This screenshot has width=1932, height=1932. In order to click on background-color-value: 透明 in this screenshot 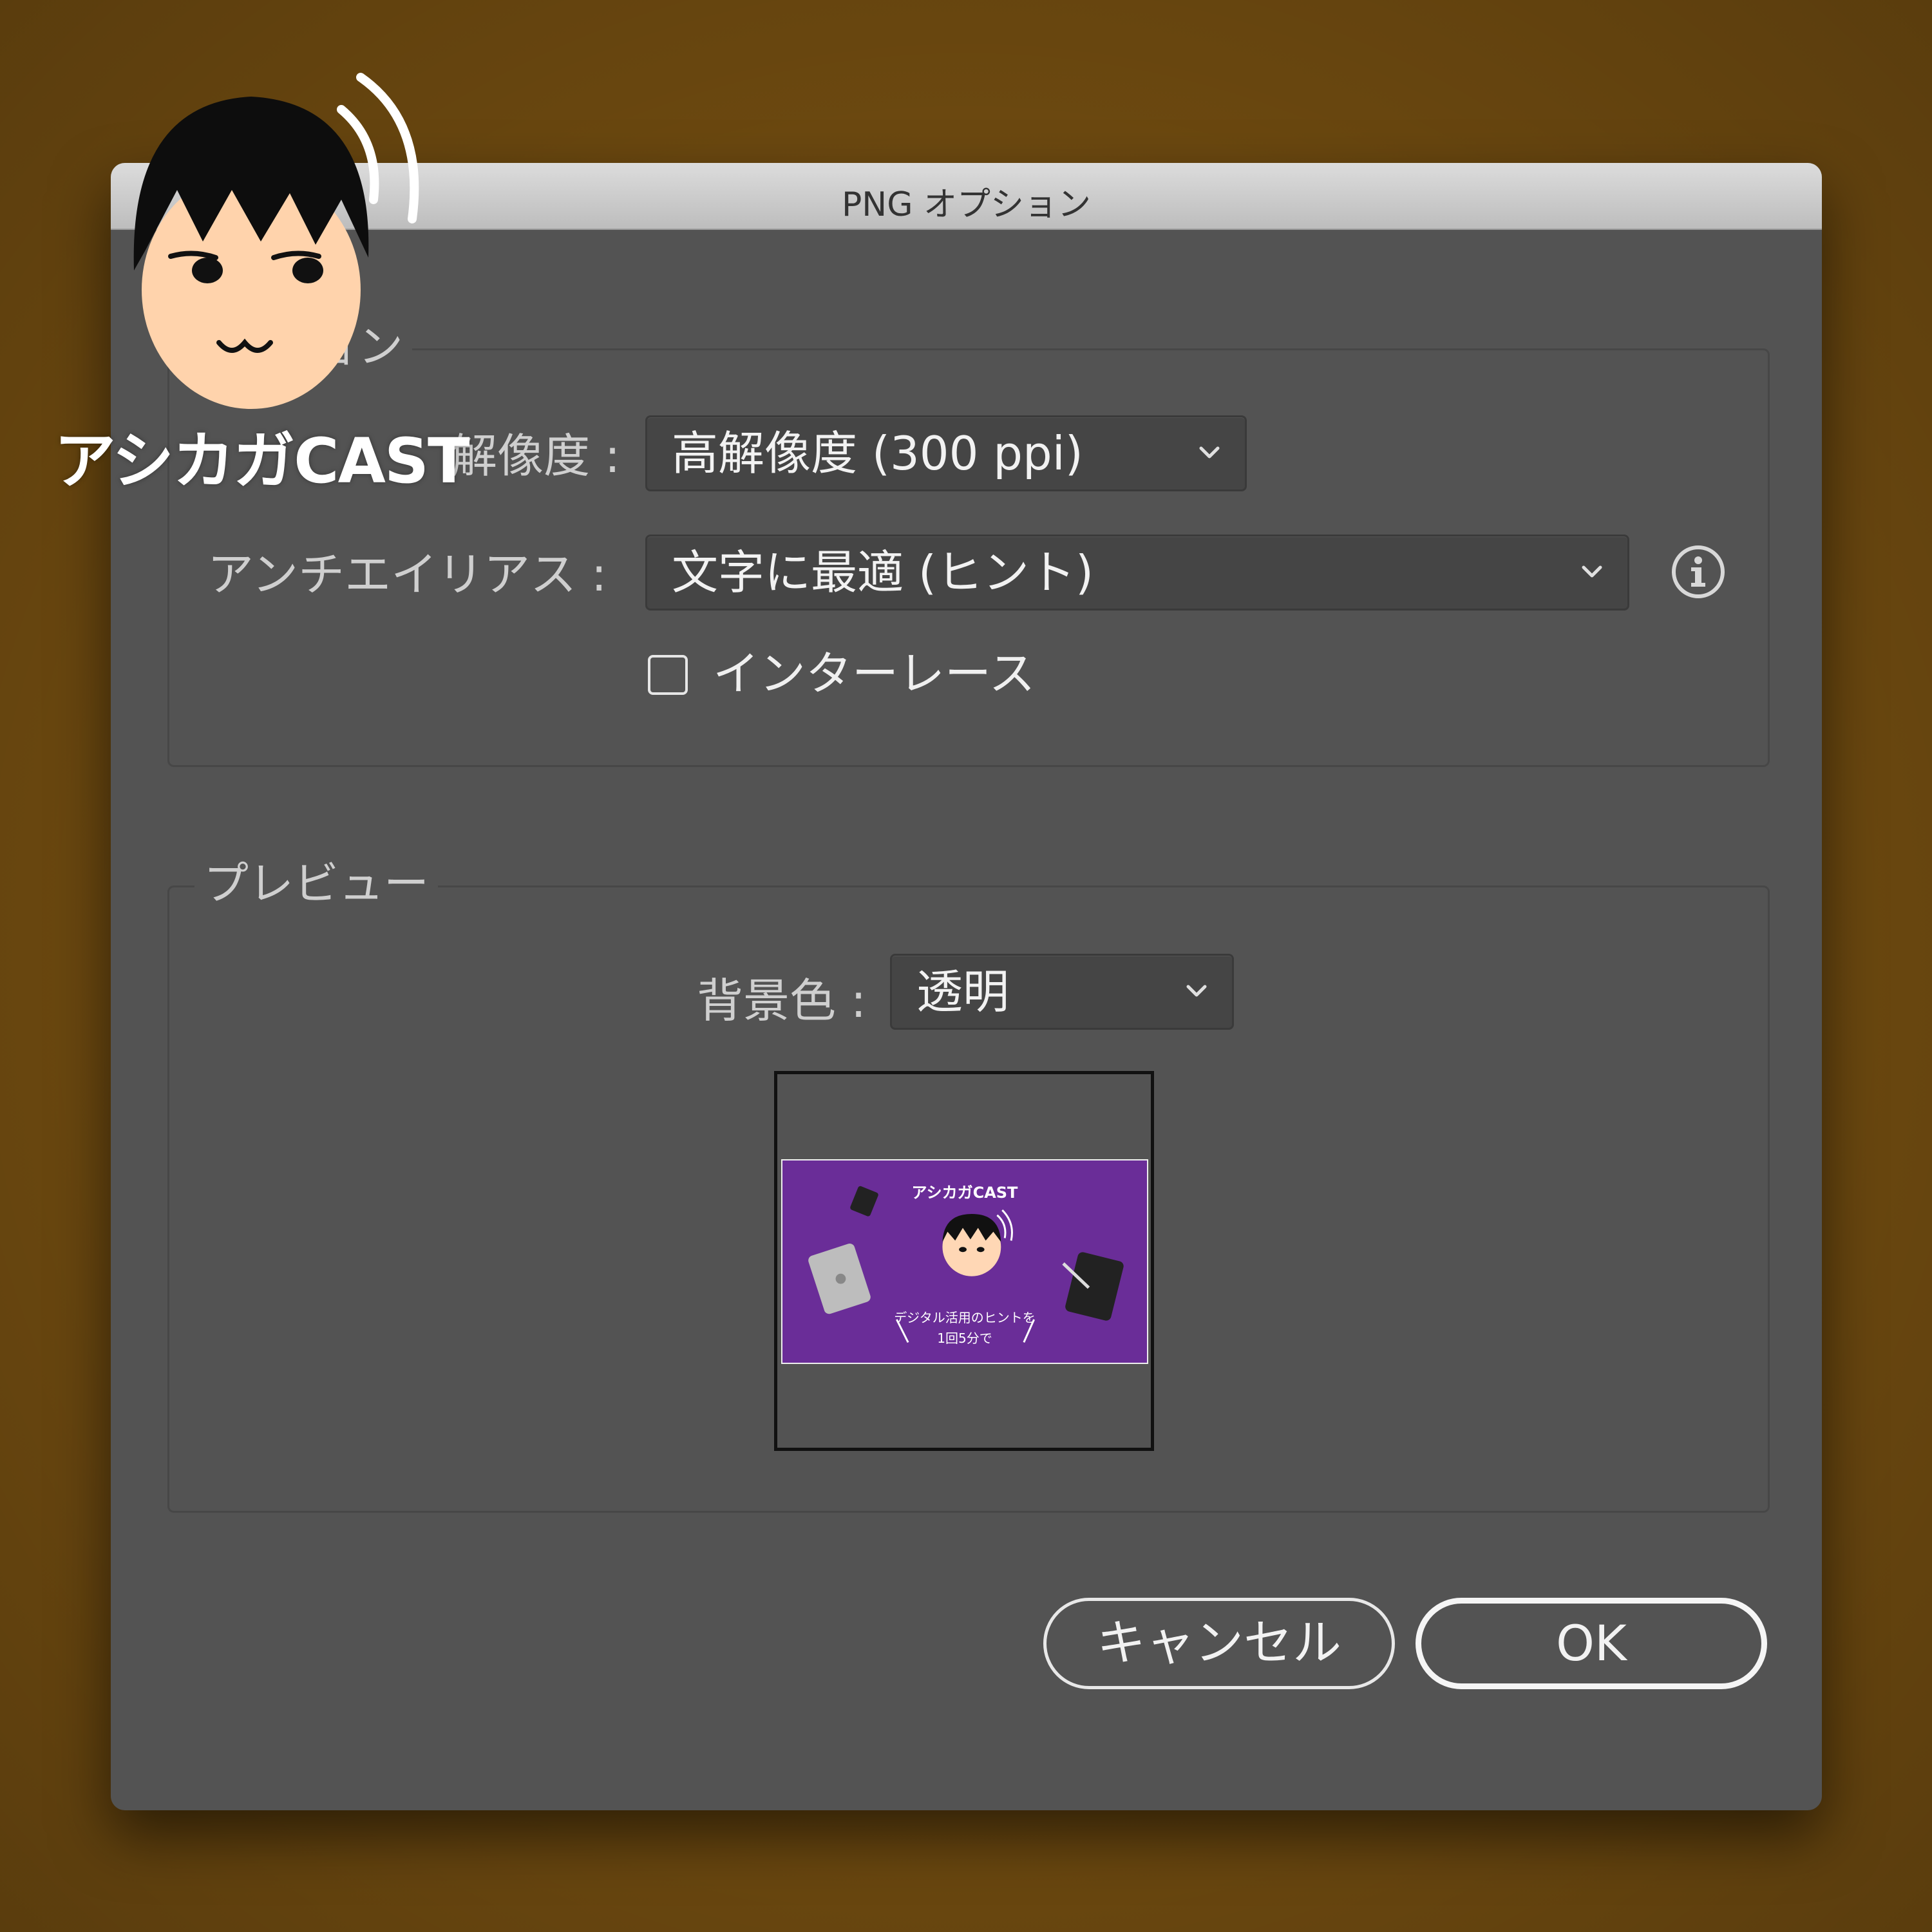, I will do `click(963, 992)`.